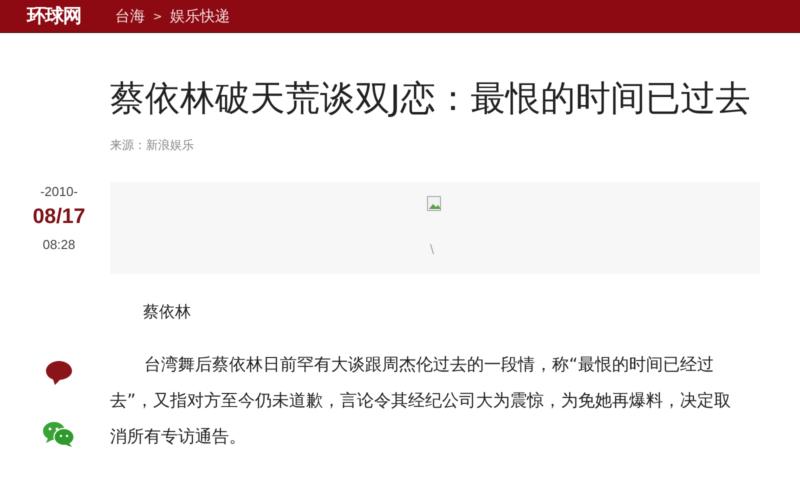  I want to click on wechat-icon, so click(59, 434).